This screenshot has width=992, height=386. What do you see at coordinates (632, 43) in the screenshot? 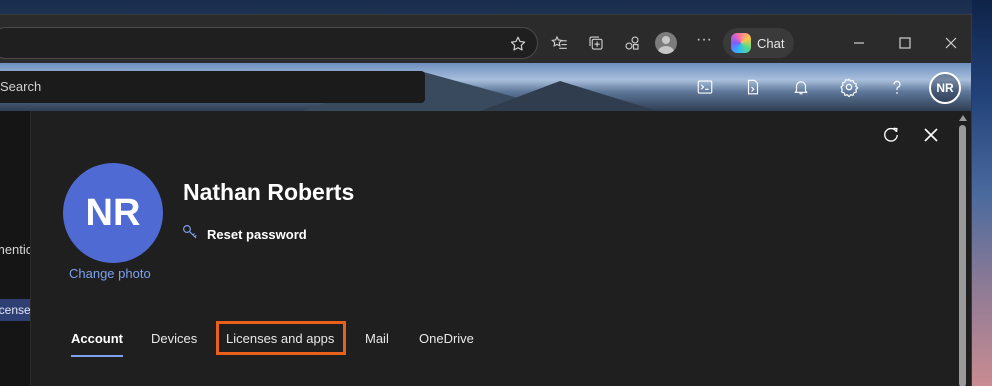
I see `extensions-icon` at bounding box center [632, 43].